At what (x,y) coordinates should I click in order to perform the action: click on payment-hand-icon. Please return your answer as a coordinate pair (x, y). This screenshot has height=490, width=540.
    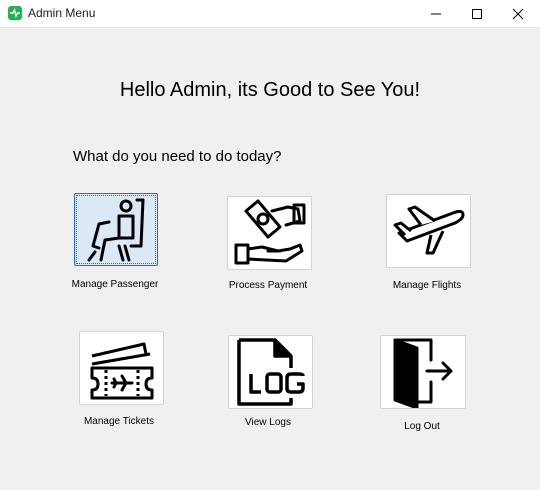
    Looking at the image, I should click on (270, 232).